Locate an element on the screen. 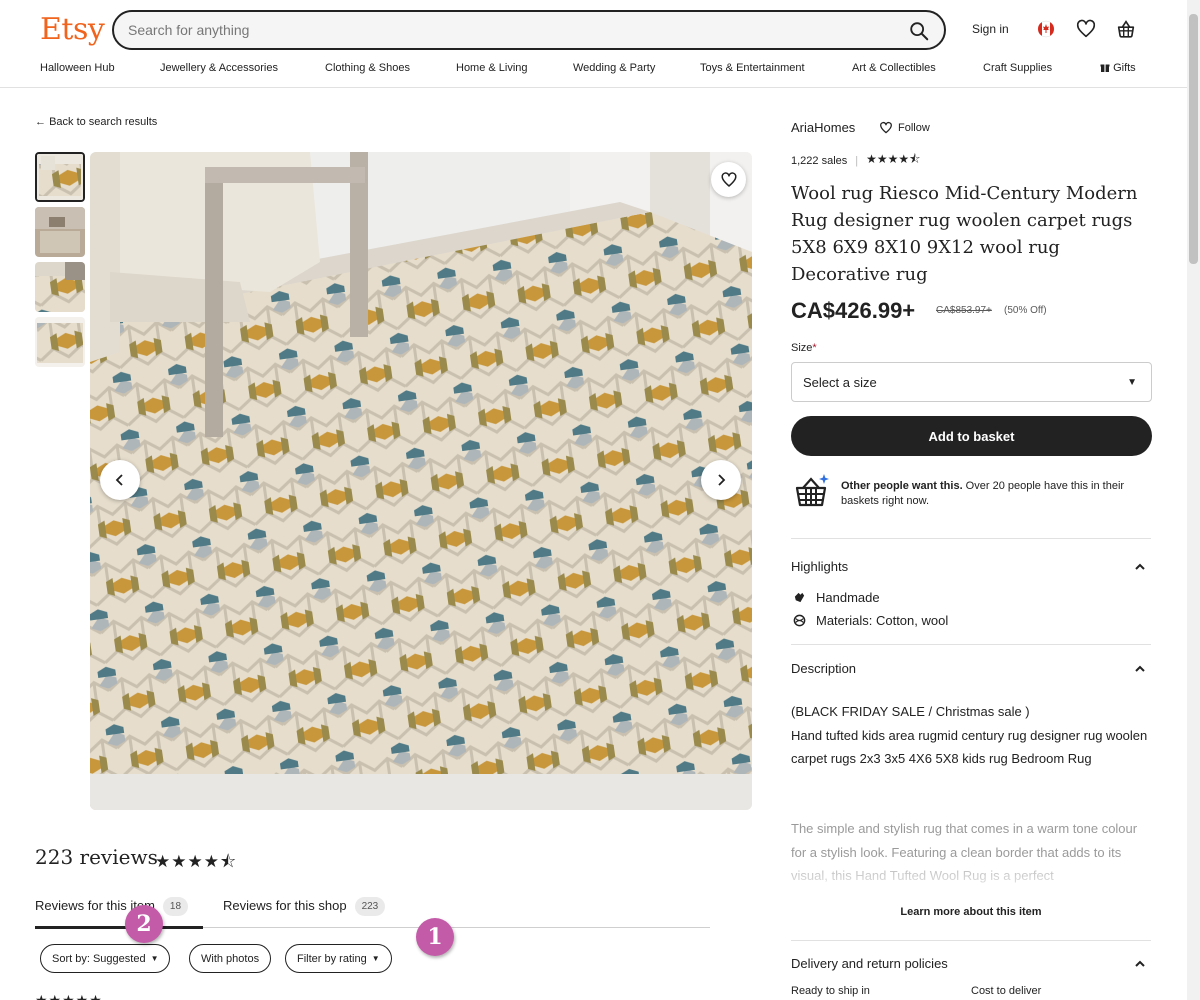 The height and width of the screenshot is (1000, 1200). etsy-logo: Etsy is located at coordinates (72, 29).